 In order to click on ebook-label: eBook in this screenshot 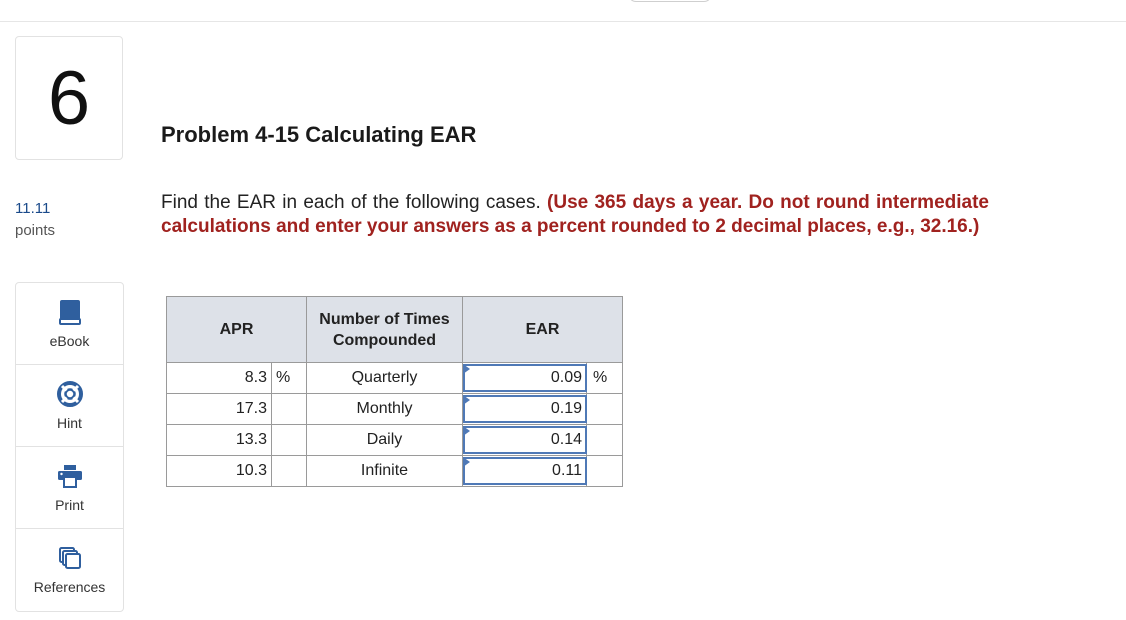, I will do `click(69, 340)`.